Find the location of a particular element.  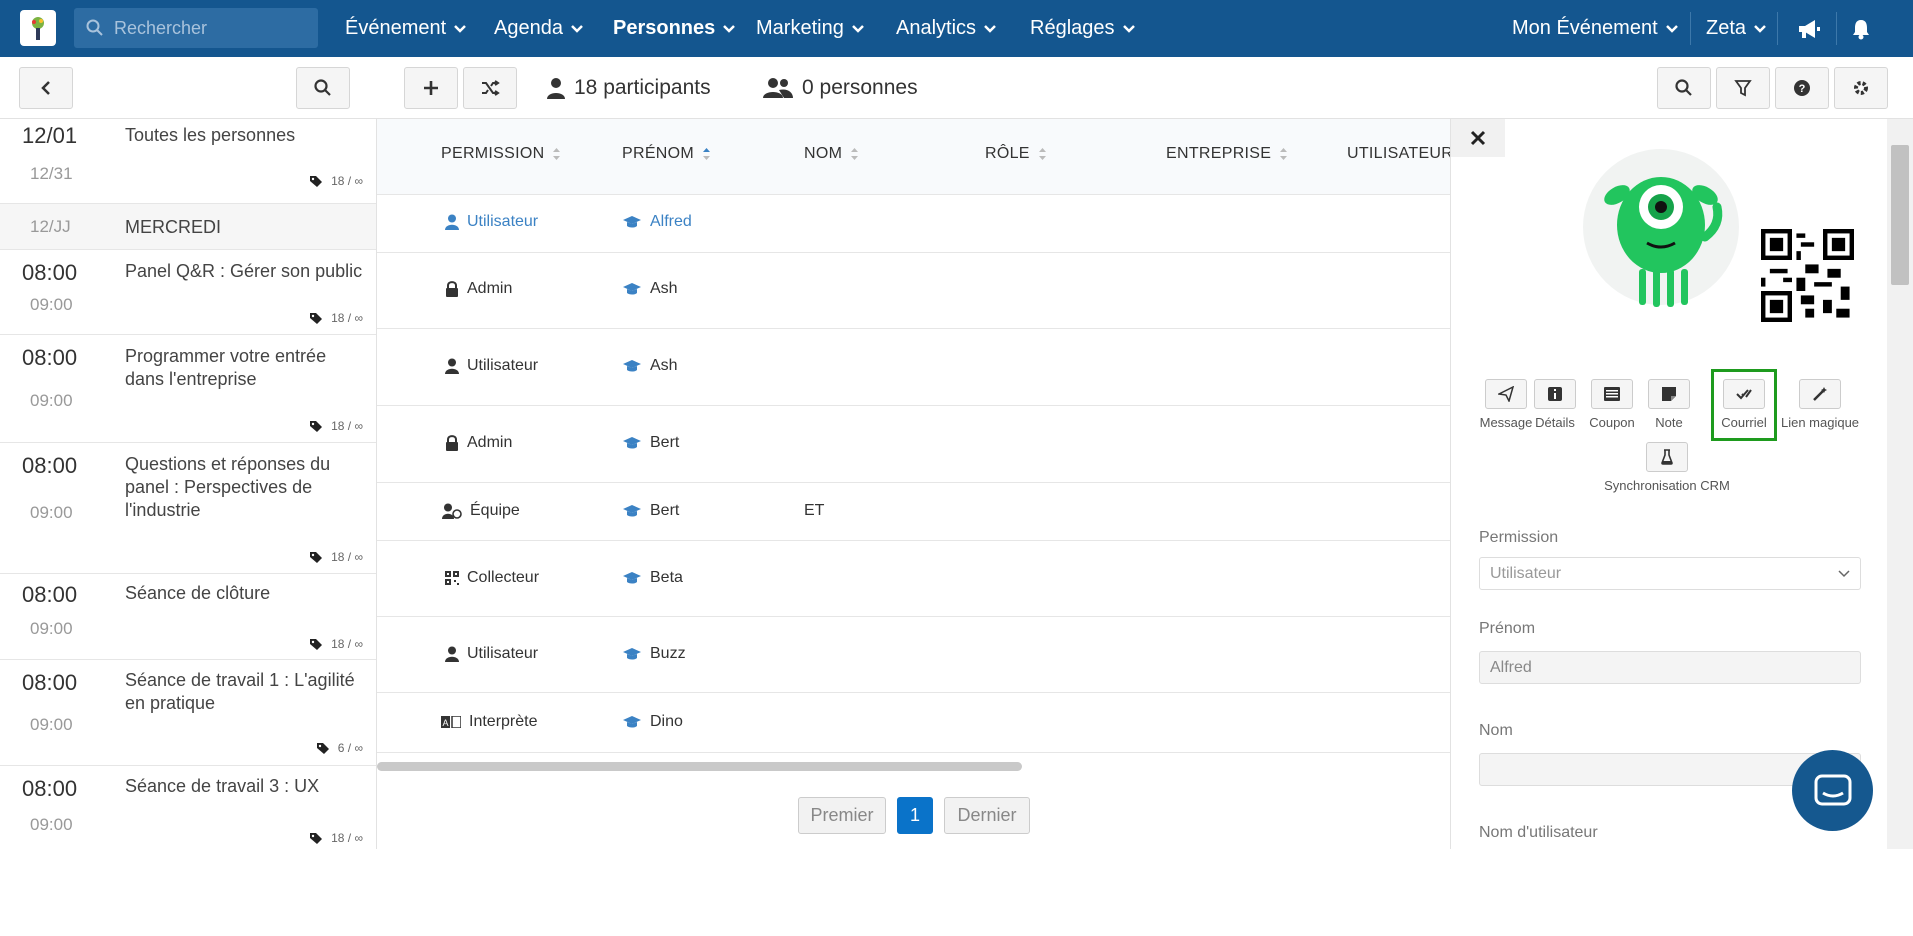

permission-label: Permission is located at coordinates (1519, 537).